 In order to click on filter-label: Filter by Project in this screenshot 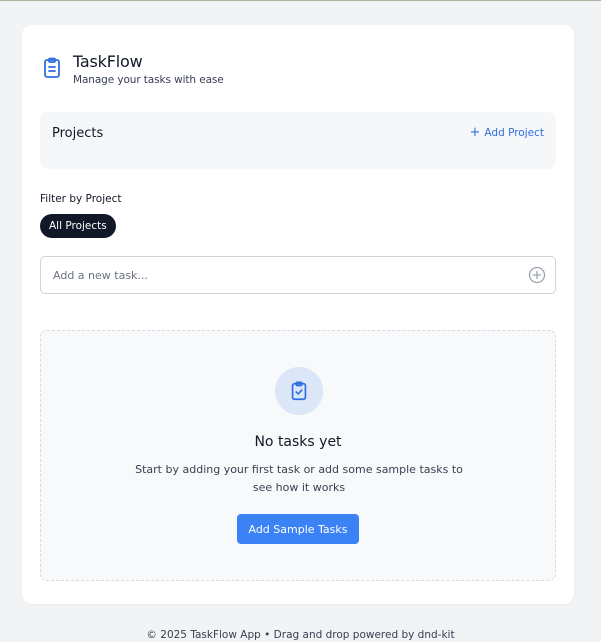, I will do `click(81, 199)`.